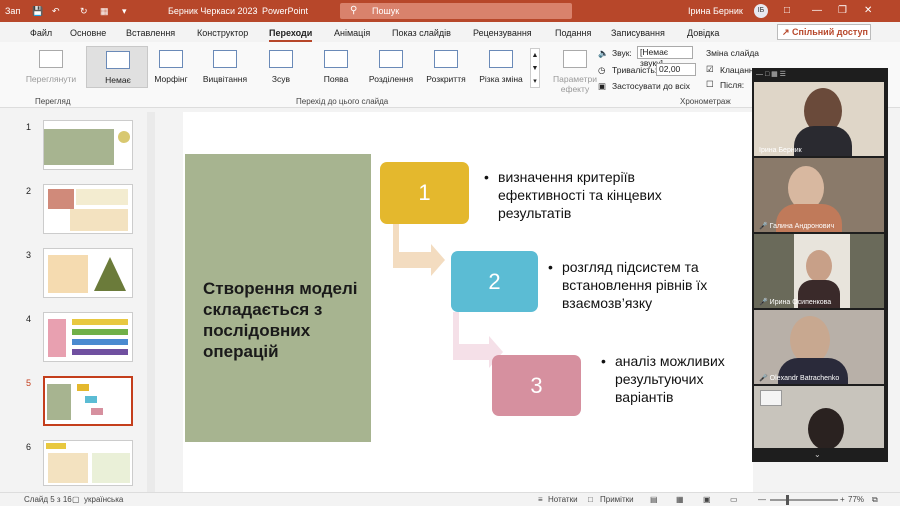  Describe the element at coordinates (501, 68) in the screenshot. I see `transition-cut: Різка зміна` at that location.